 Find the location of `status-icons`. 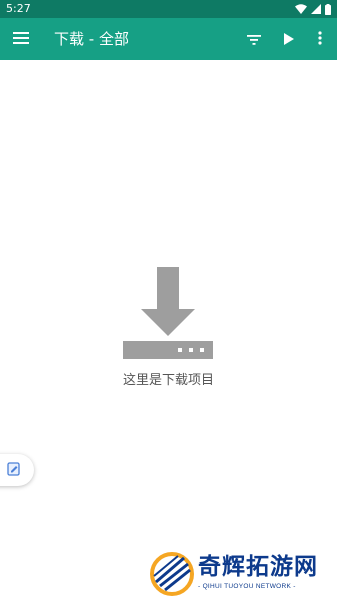

status-icons is located at coordinates (313, 9).